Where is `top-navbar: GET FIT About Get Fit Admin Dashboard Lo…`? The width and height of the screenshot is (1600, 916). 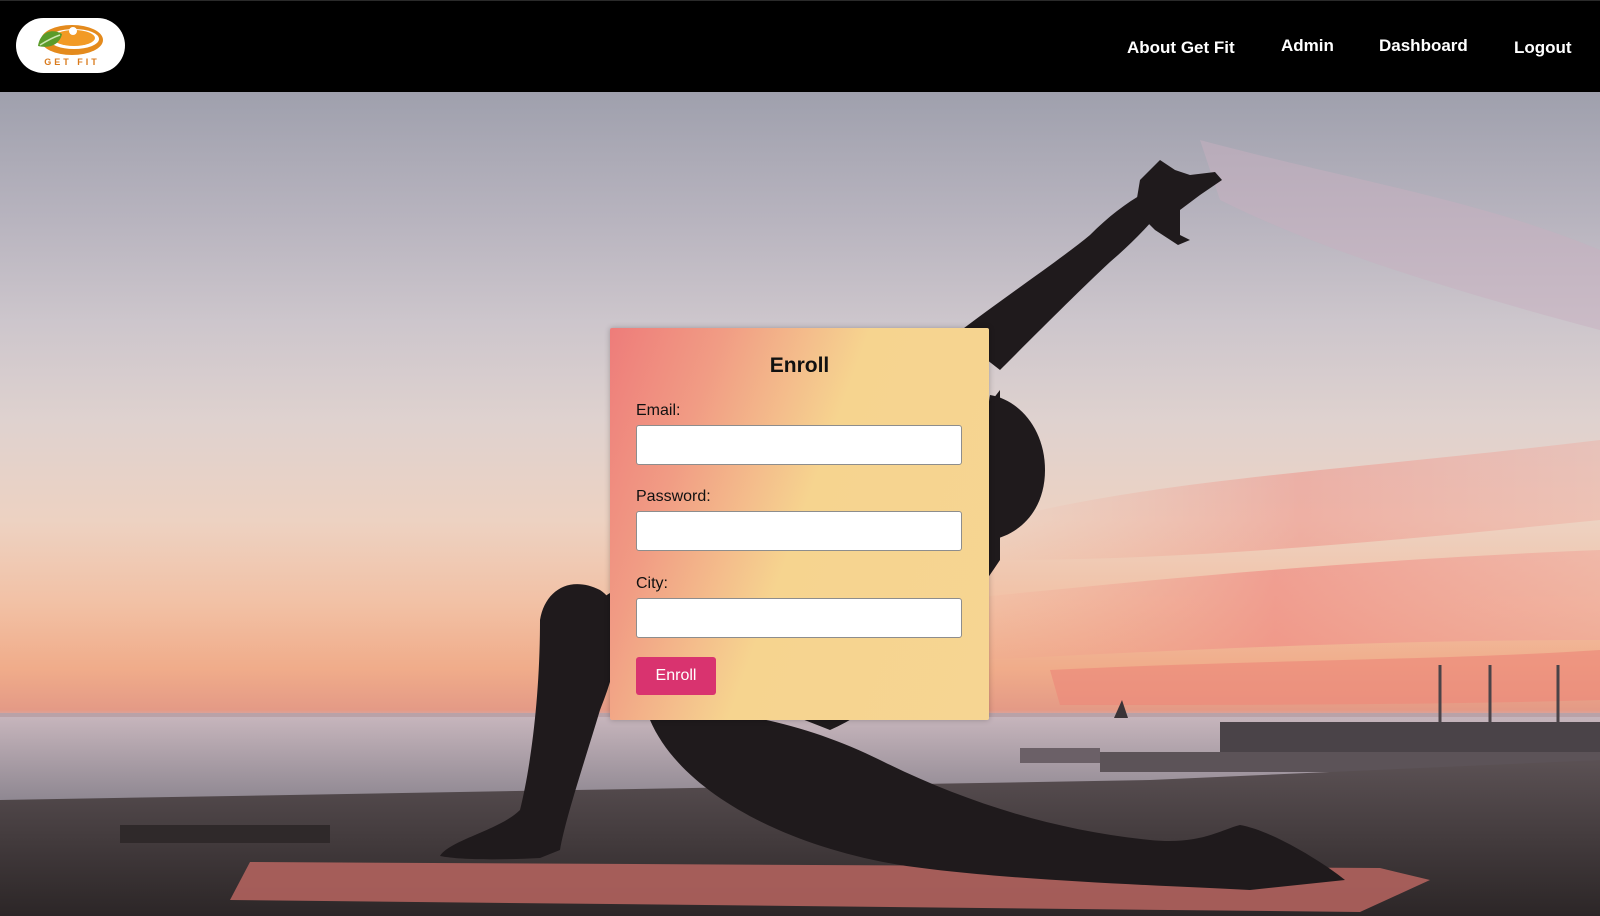 top-navbar: GET FIT About Get Fit Admin Dashboard Lo… is located at coordinates (800, 46).